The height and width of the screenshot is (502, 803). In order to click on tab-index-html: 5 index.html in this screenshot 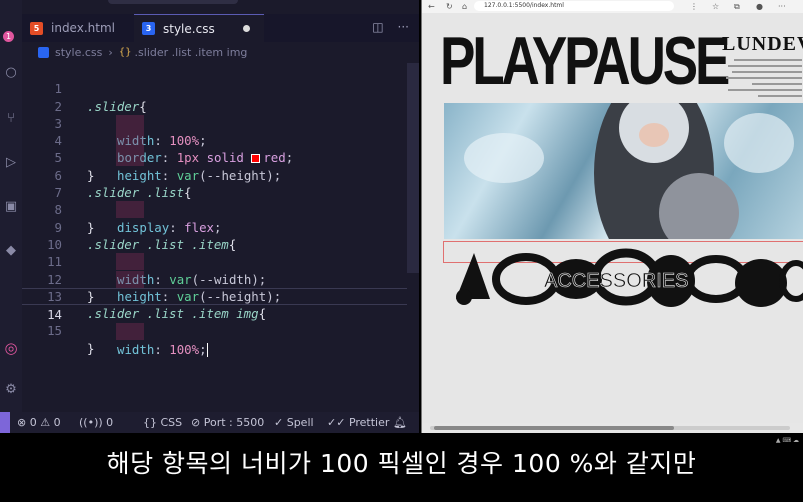, I will do `click(80, 28)`.